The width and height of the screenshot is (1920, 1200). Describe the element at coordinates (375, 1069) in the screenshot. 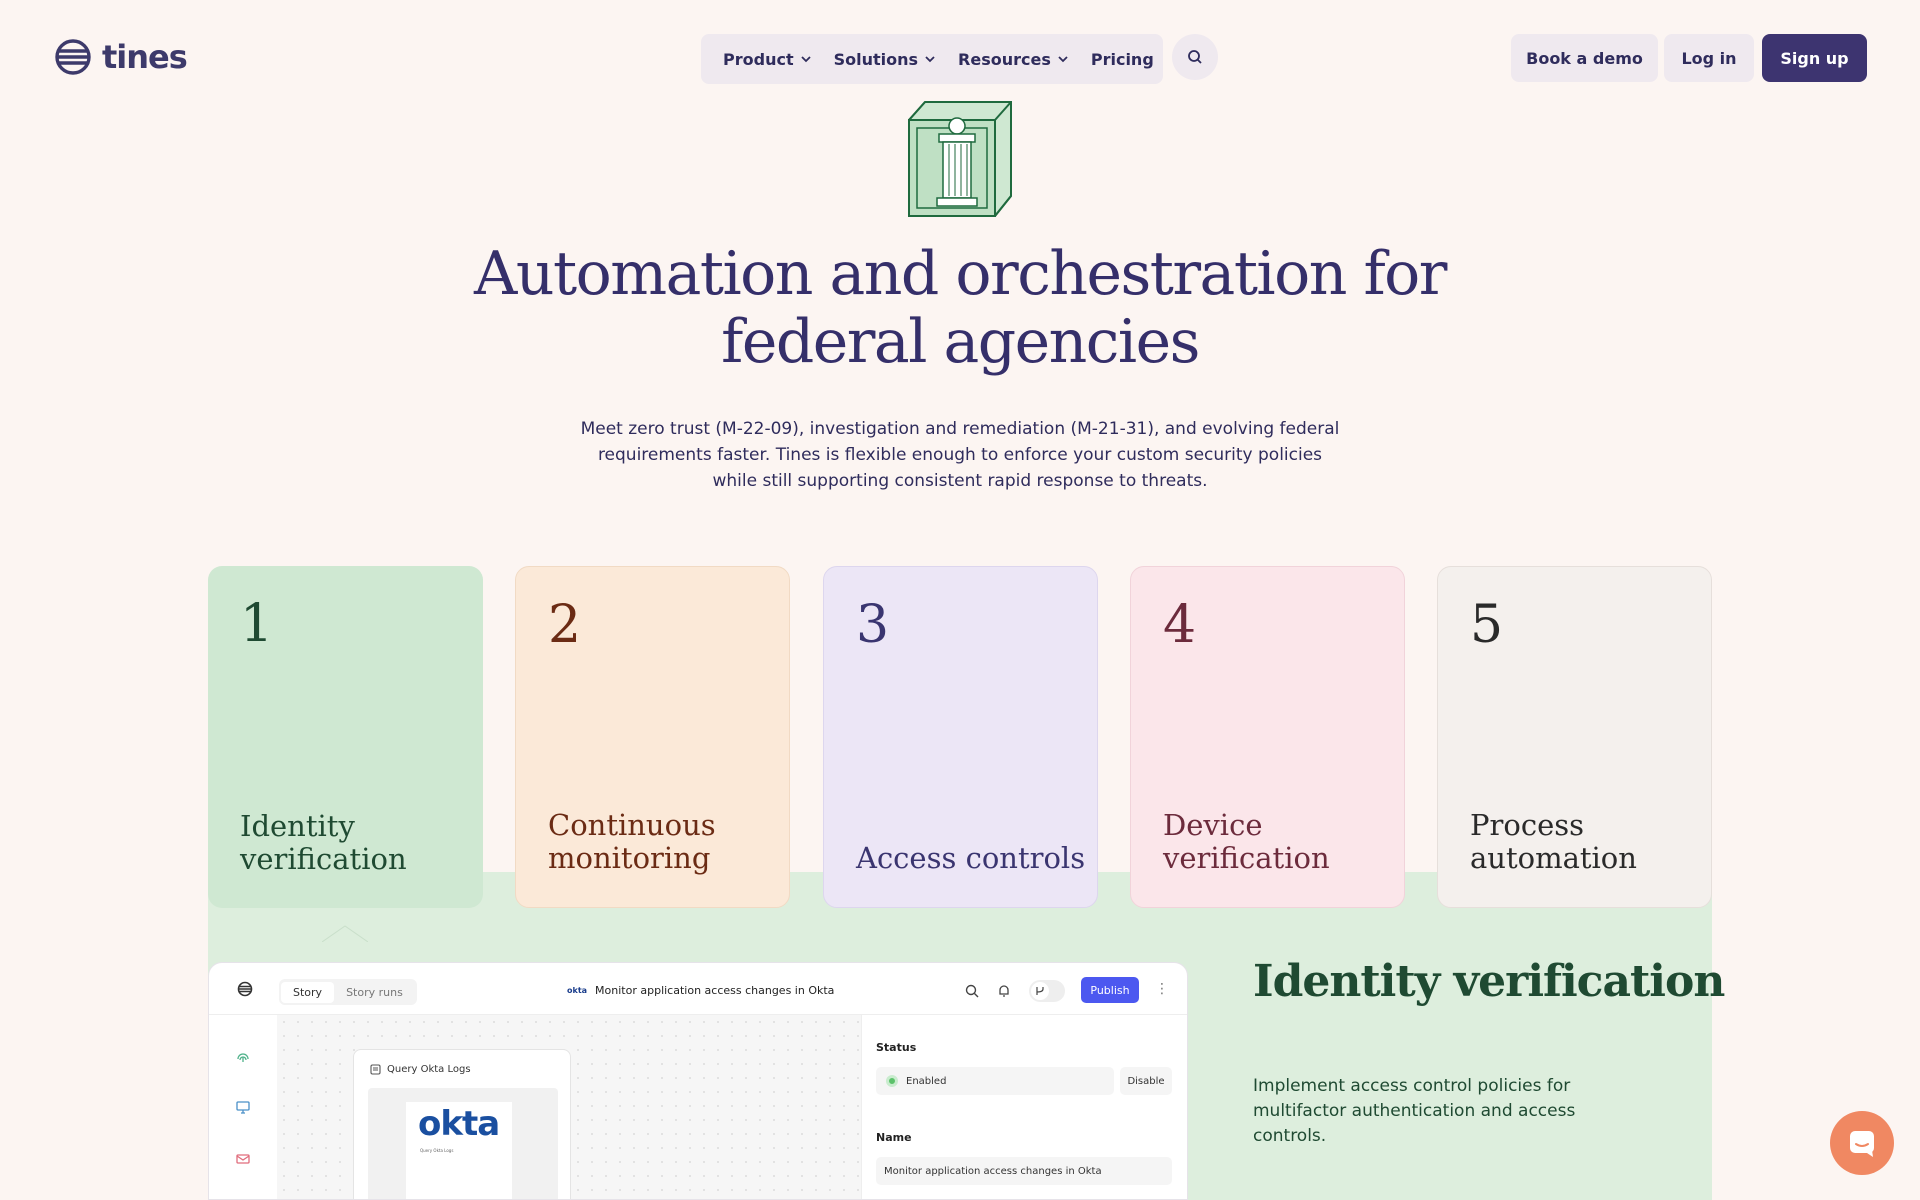

I see `action-icon` at that location.